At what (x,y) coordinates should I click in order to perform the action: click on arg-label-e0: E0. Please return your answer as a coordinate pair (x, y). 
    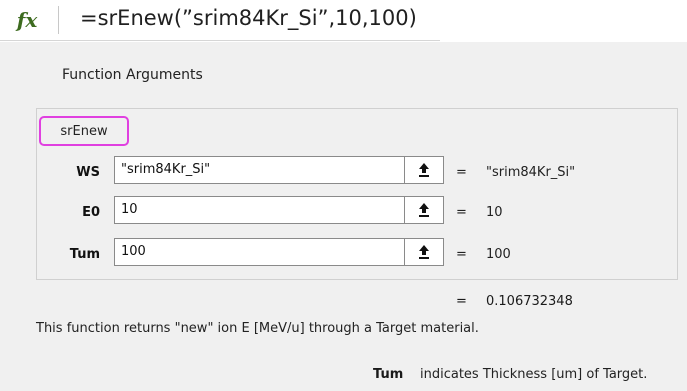
    Looking at the image, I should click on (91, 212).